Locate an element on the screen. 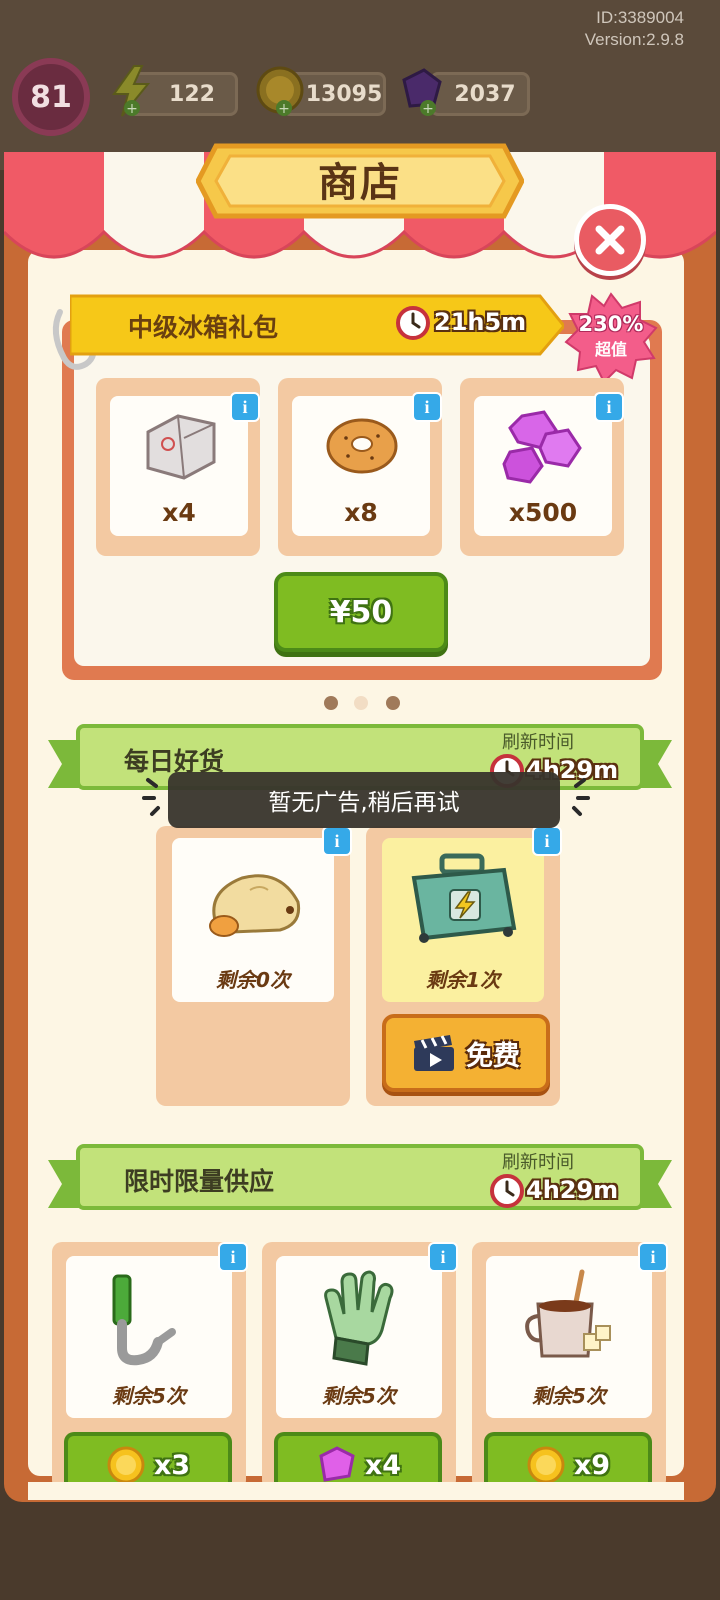  value-percent: 230% is located at coordinates (611, 324).